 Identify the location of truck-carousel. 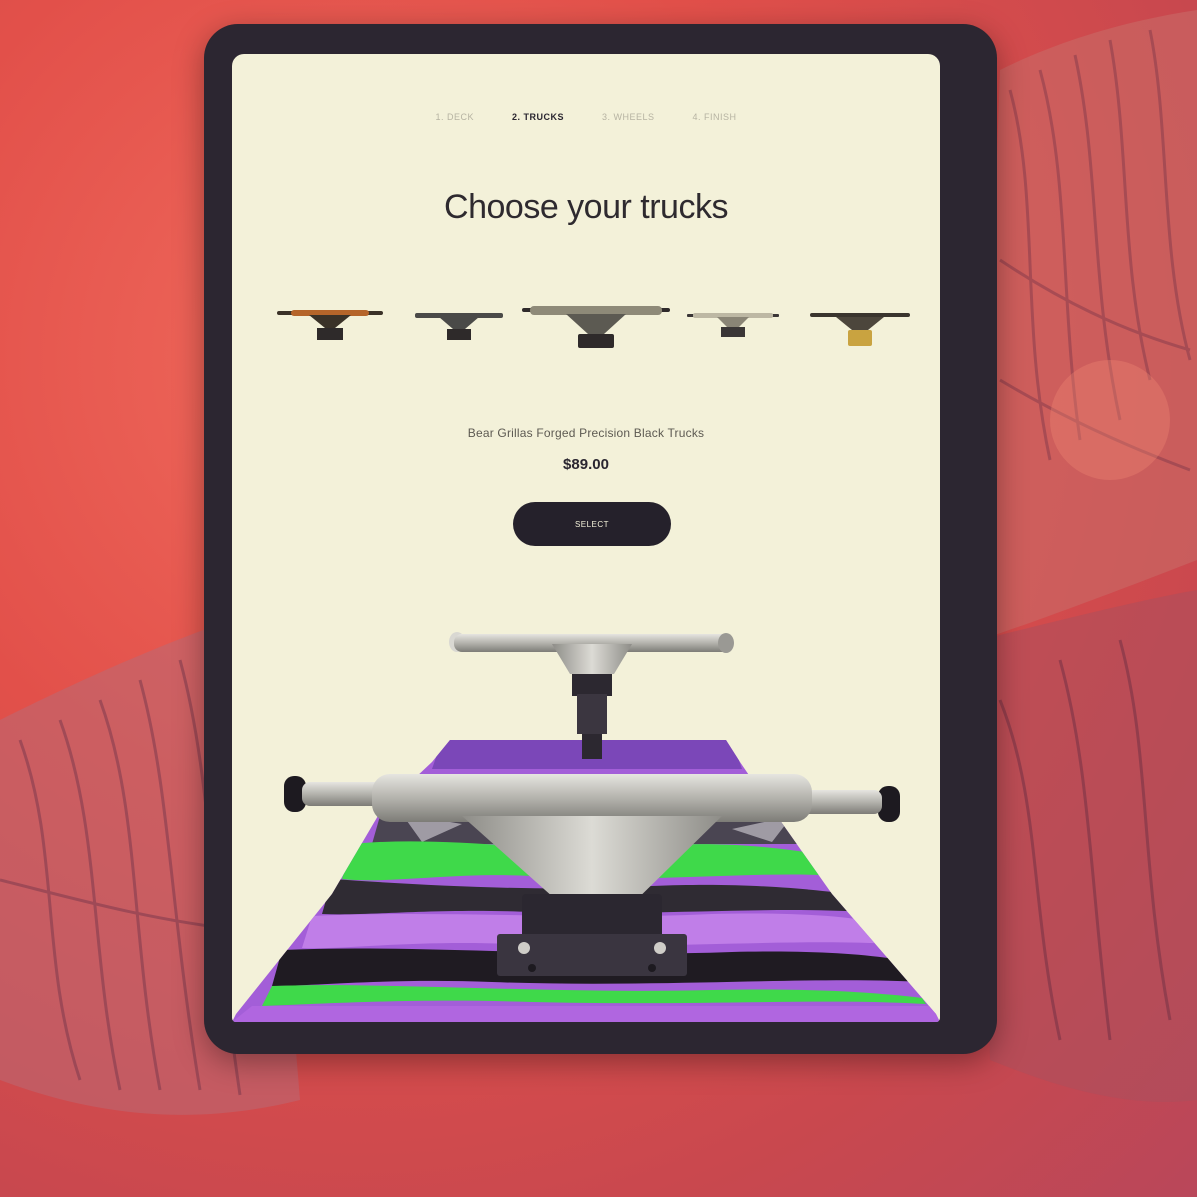
(586, 330).